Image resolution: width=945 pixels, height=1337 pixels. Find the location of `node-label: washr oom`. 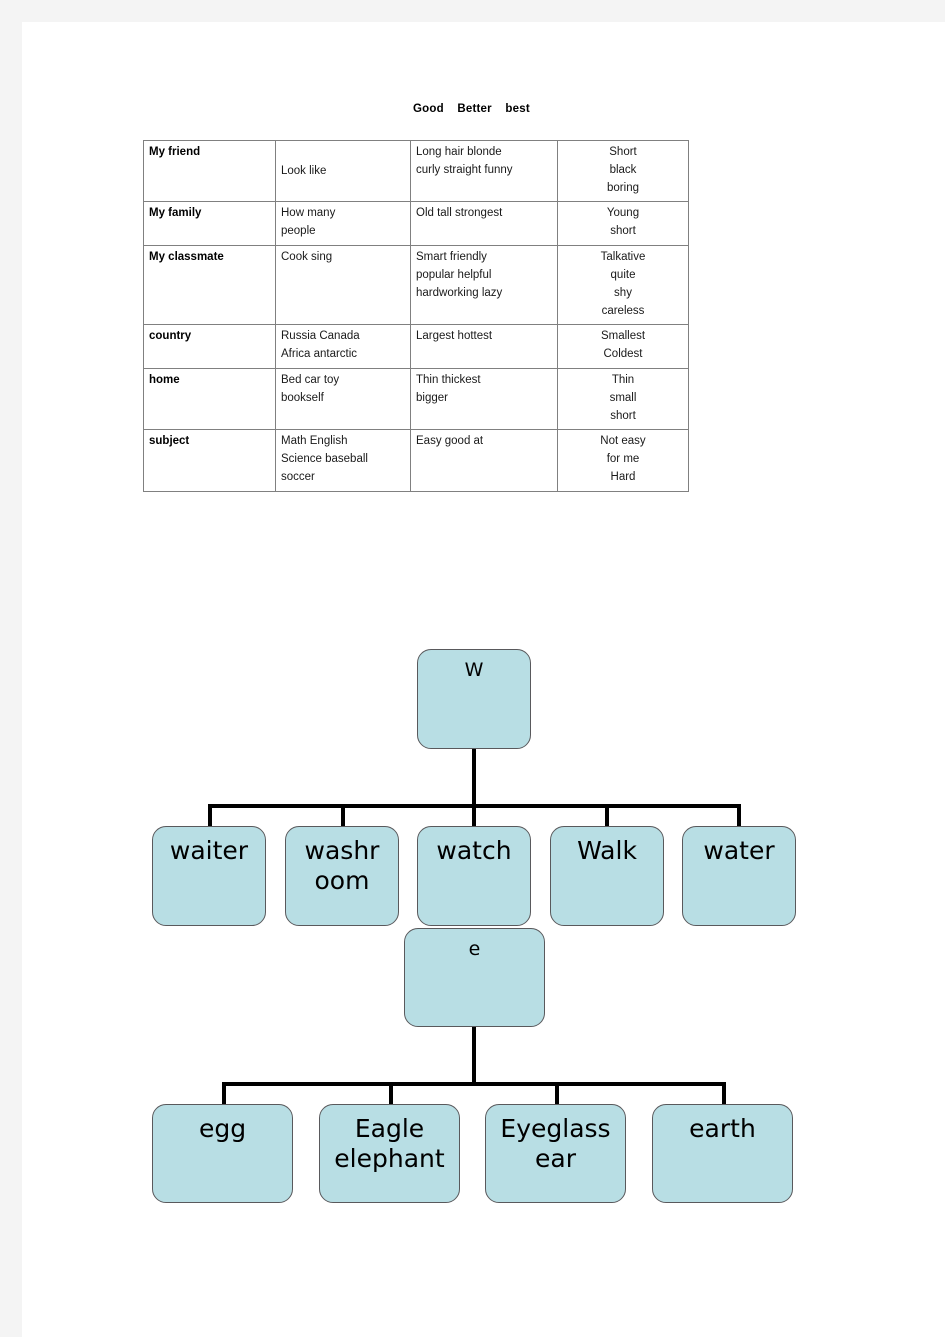

node-label: washr oom is located at coordinates (342, 865).